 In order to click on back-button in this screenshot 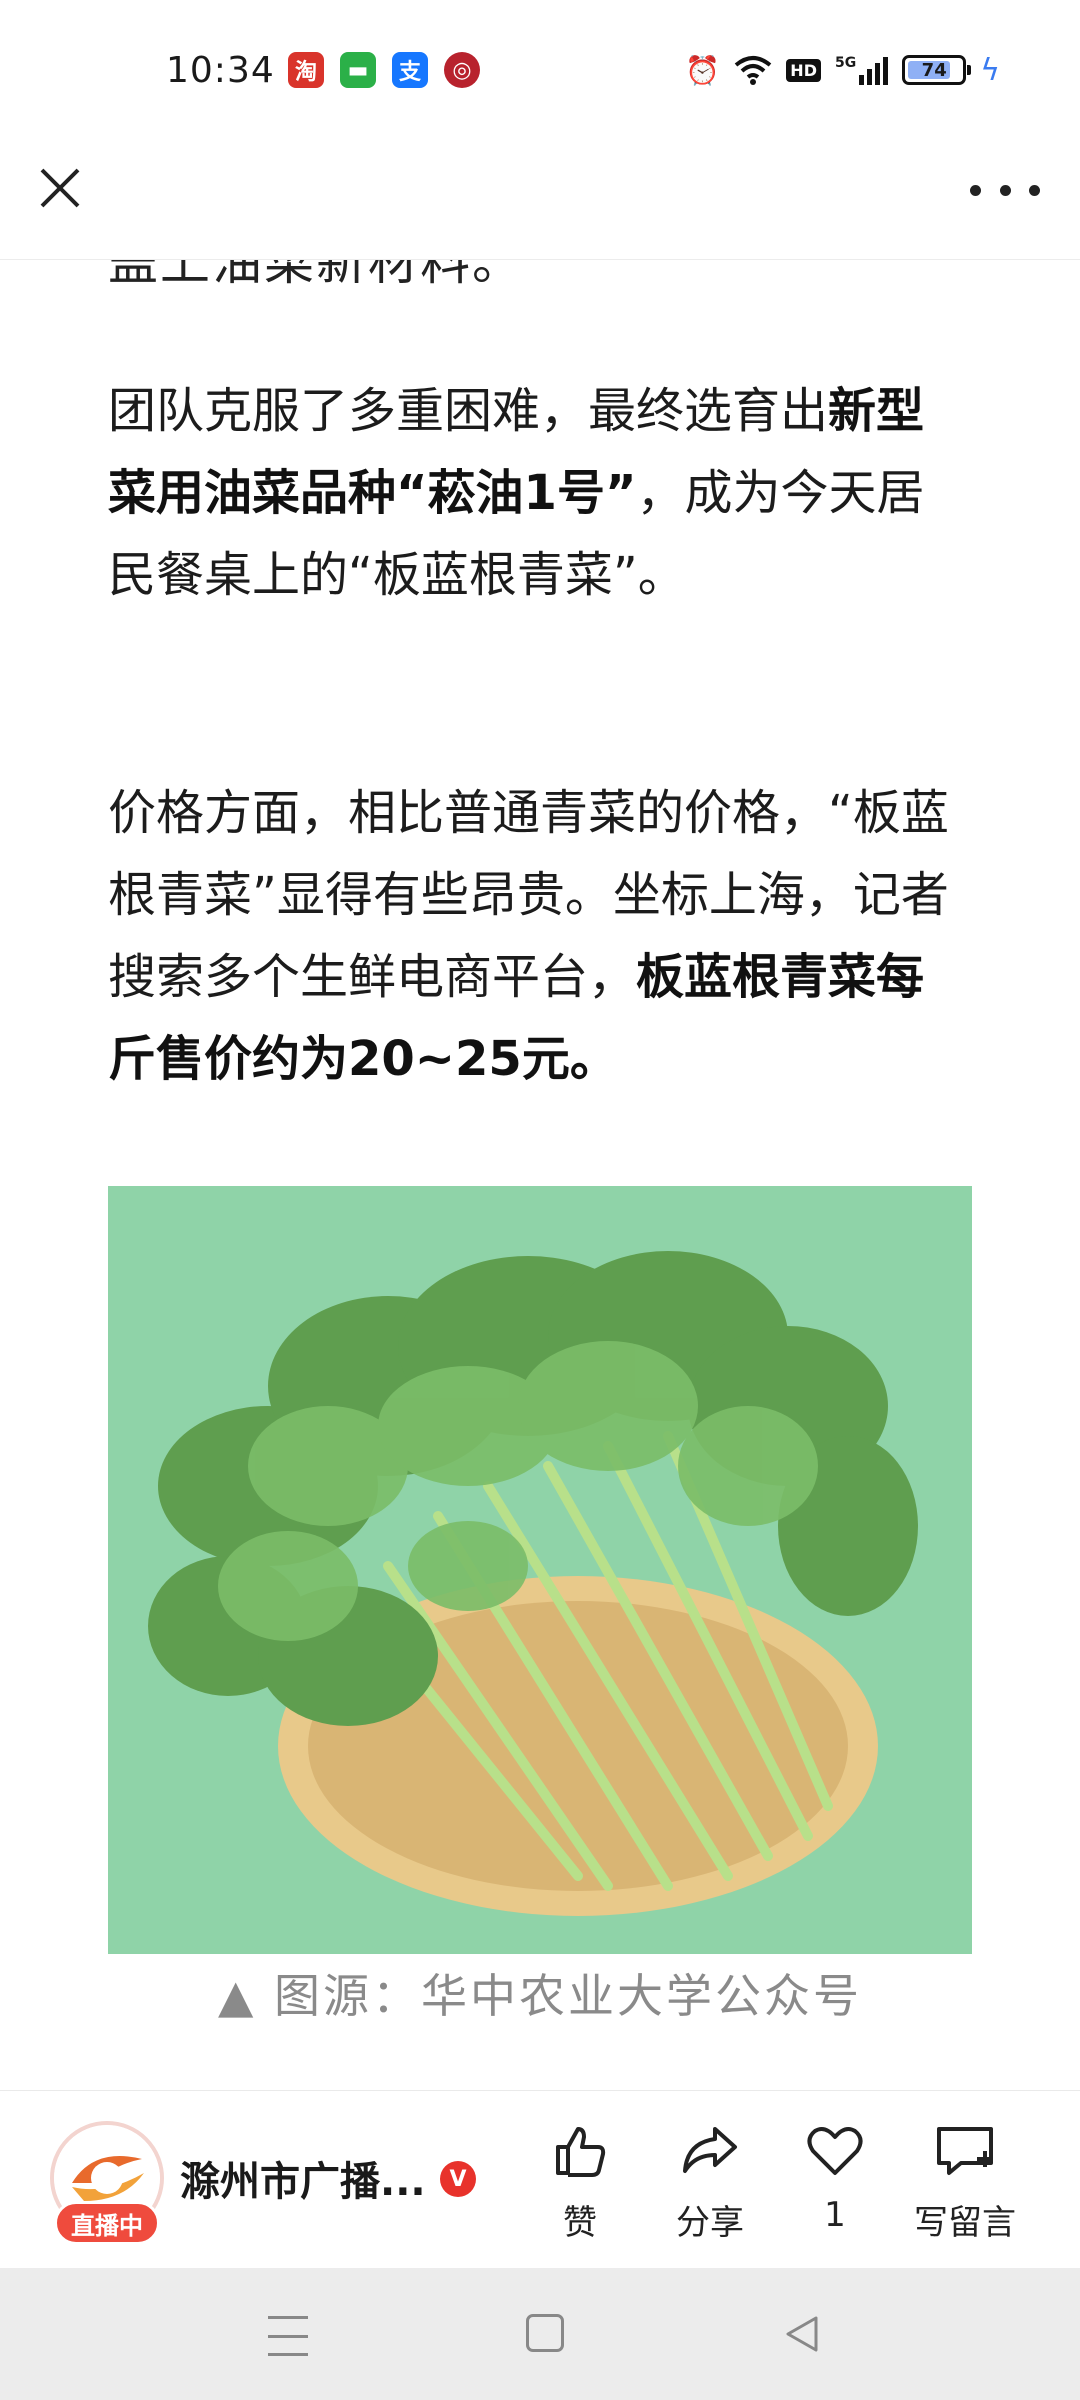, I will do `click(802, 2334)`.